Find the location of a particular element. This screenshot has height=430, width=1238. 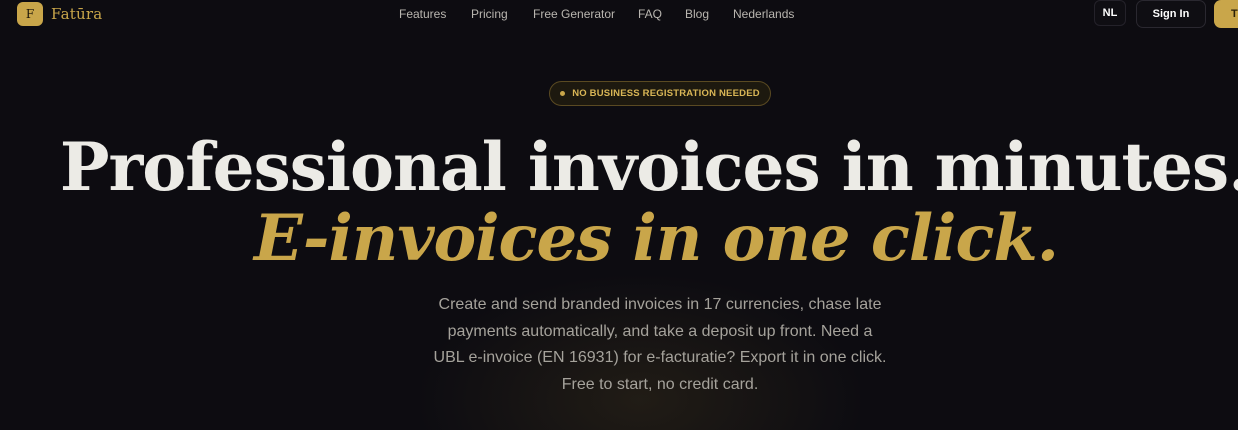

nav-item-features: Features is located at coordinates (422, 14).